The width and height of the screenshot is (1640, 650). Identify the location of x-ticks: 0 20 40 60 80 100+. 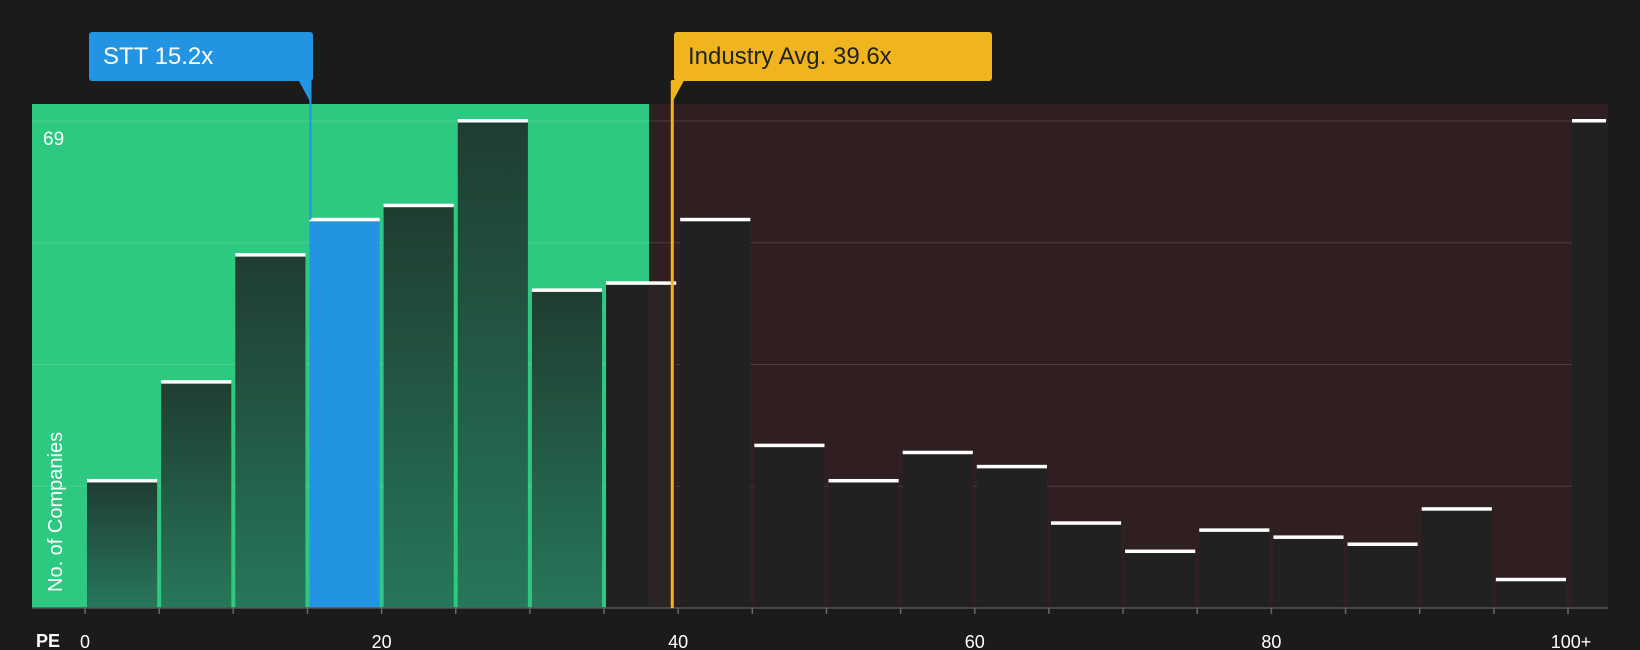
(835, 629).